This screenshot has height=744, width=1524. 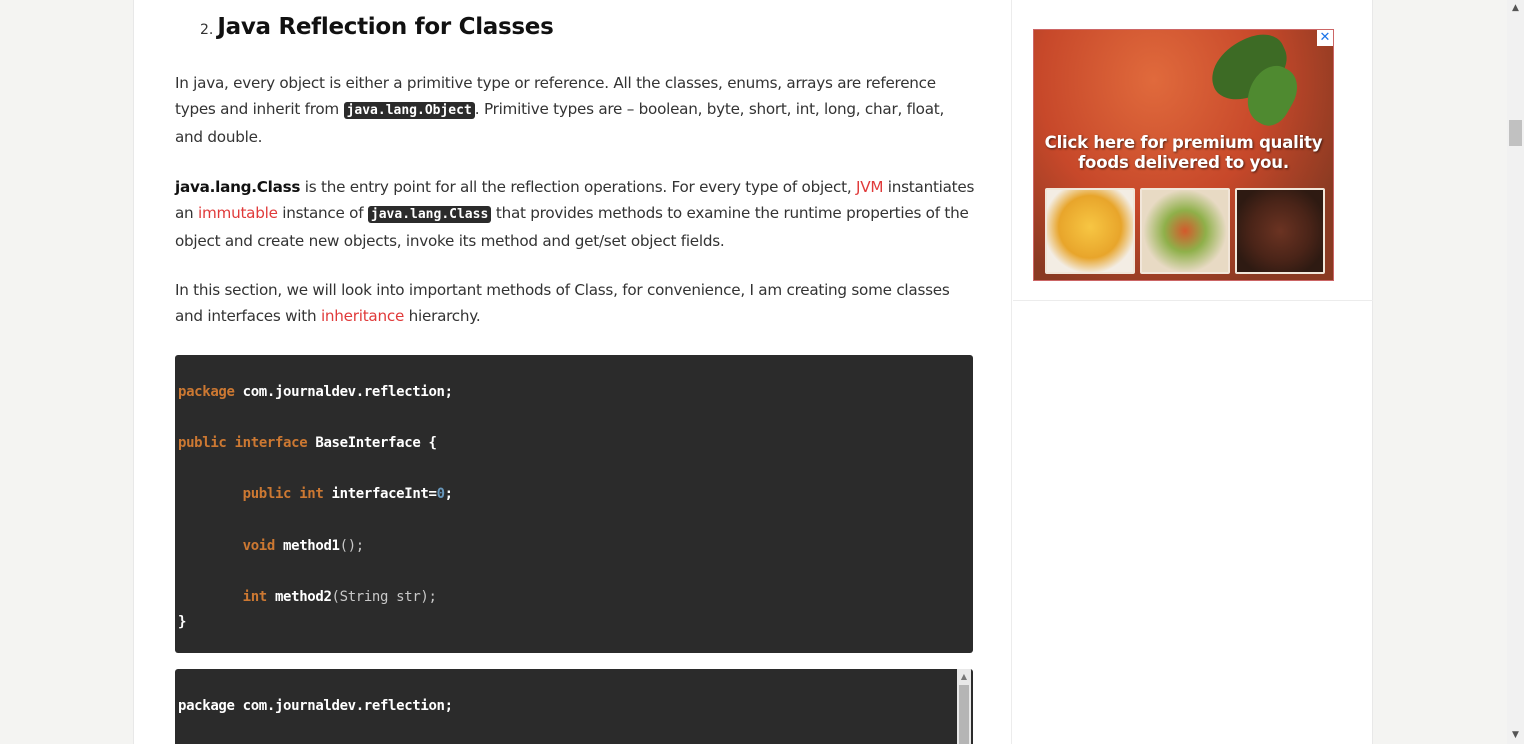 I want to click on vegetable-dish-image, so click(x=1185, y=231).